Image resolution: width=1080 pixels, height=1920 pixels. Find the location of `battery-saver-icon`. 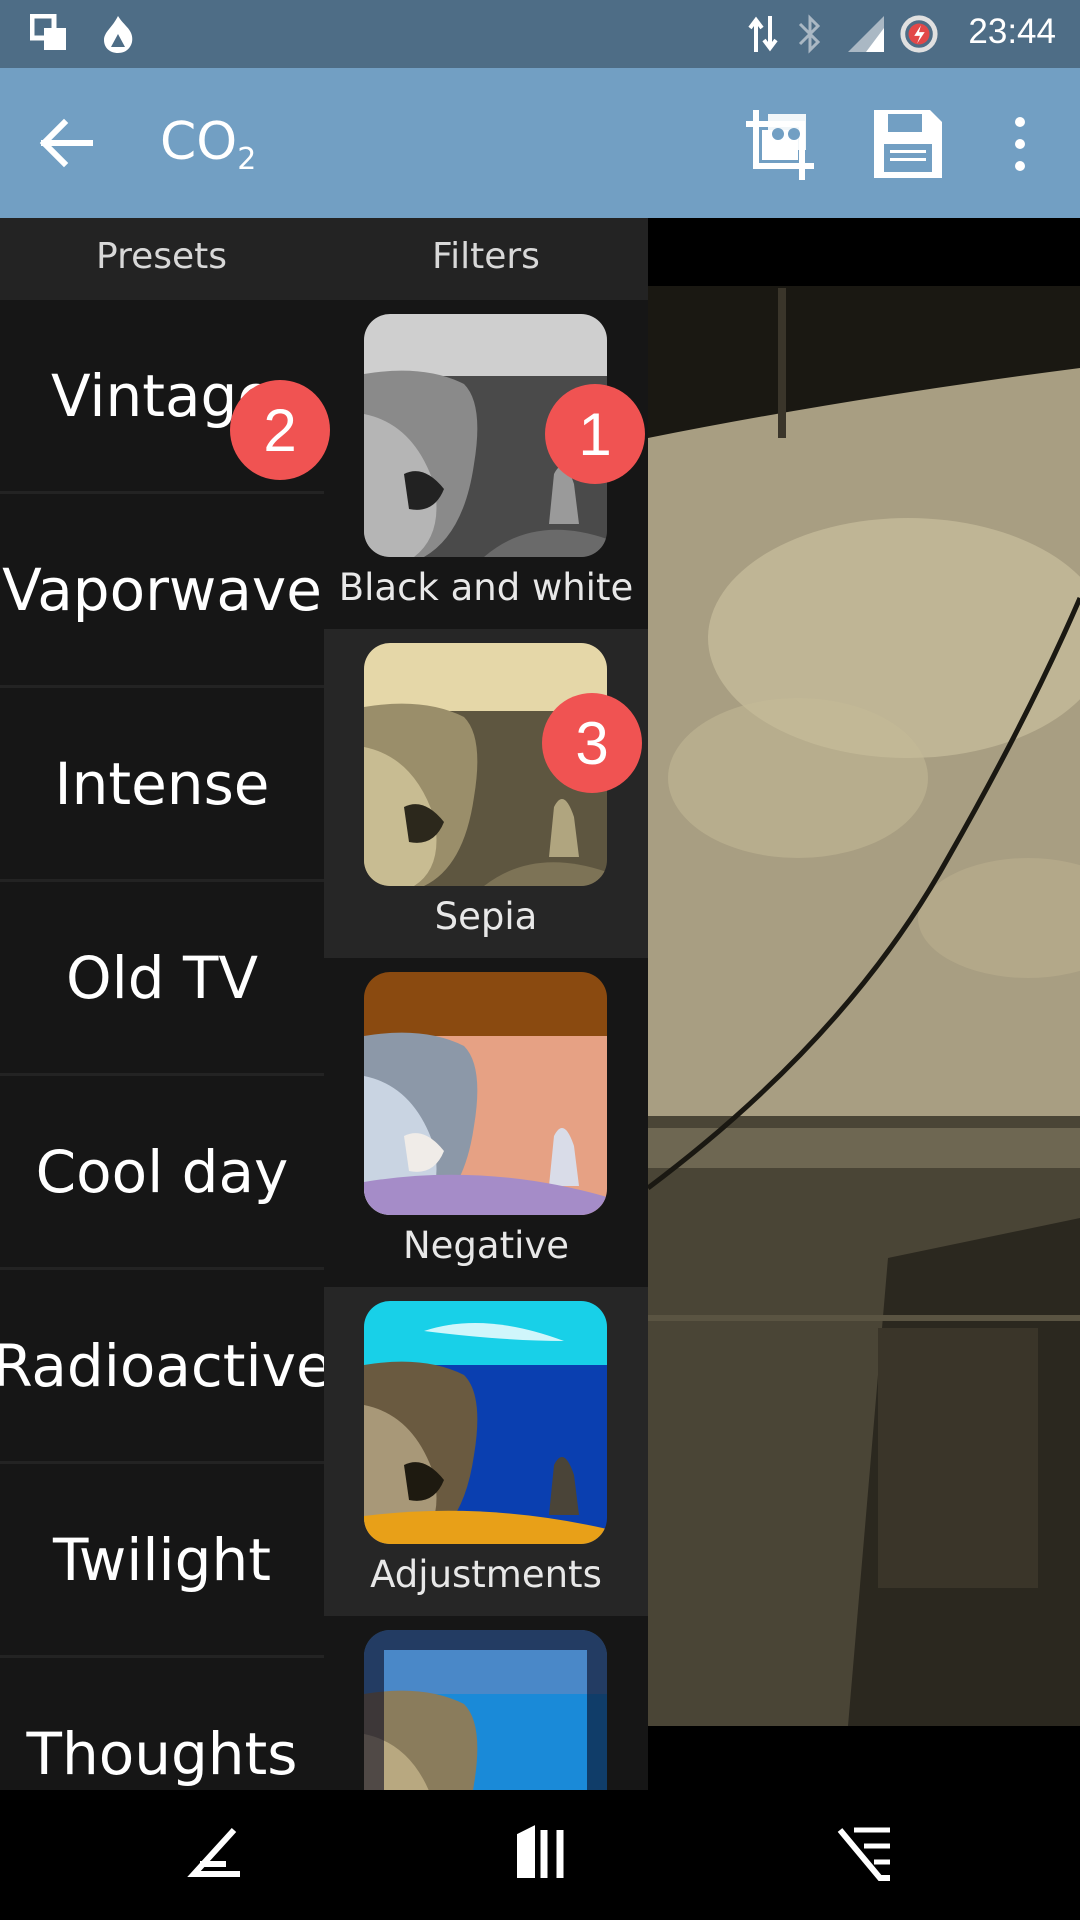

battery-saver-icon is located at coordinates (919, 34).